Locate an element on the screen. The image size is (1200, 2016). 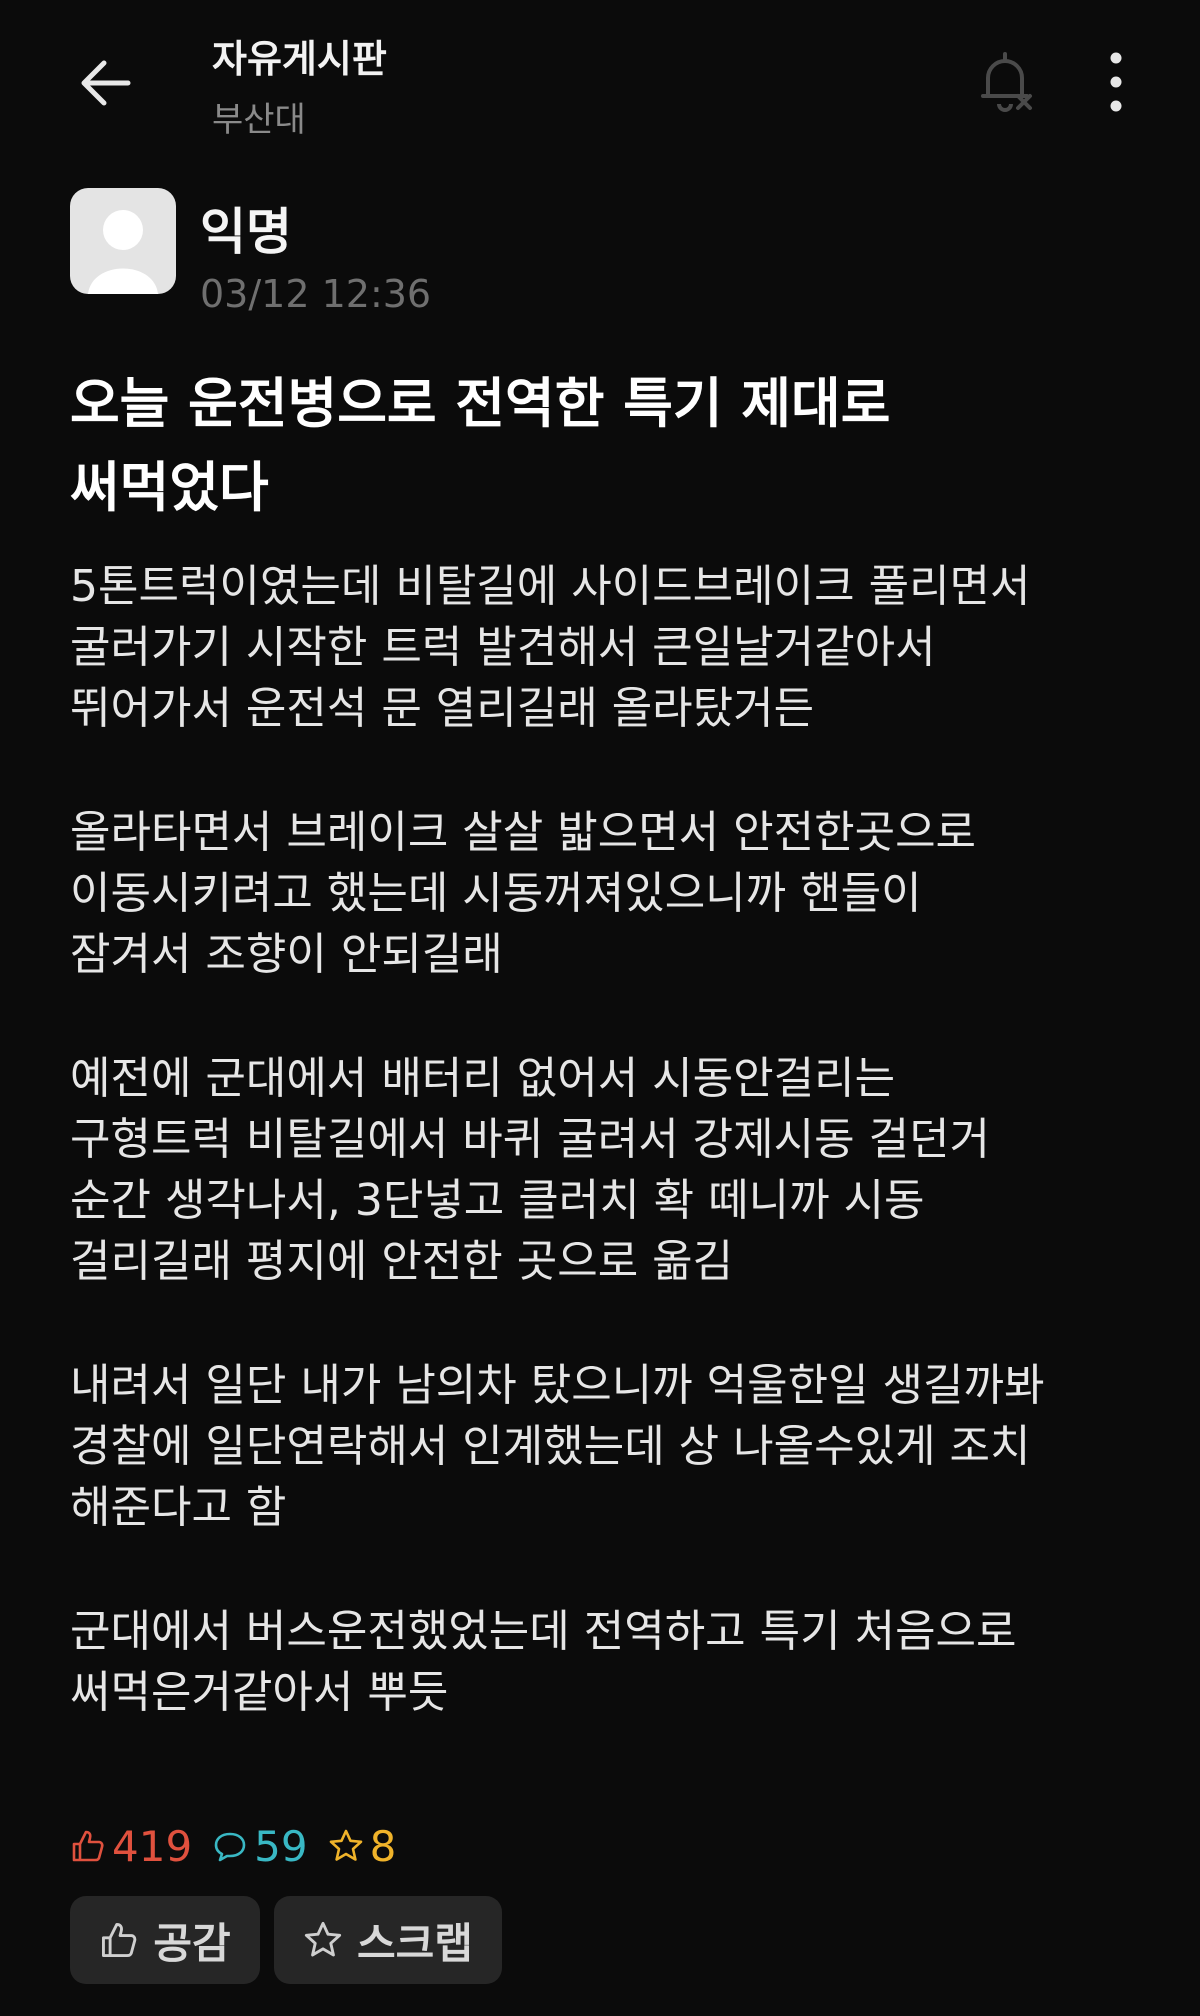
back-button is located at coordinates (105, 83).